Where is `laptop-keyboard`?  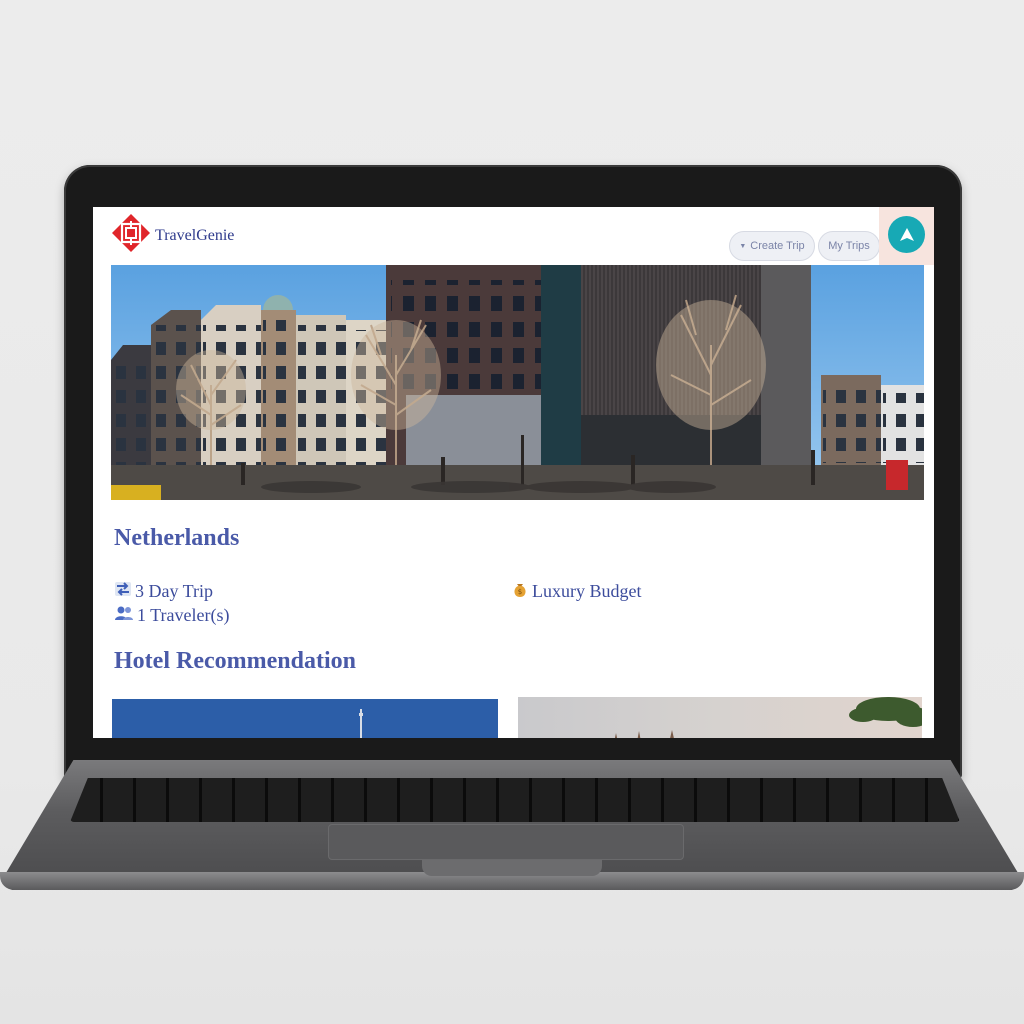 laptop-keyboard is located at coordinates (515, 800).